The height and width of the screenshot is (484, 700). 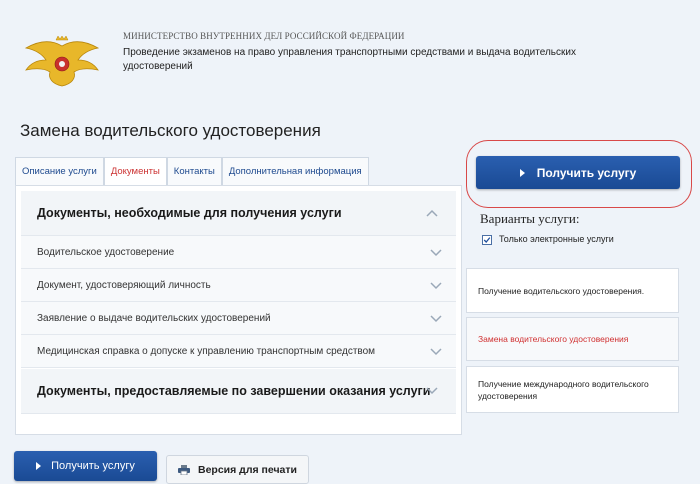 I want to click on variant-get-license: Получение водительского удостоверения., so click(x=572, y=290).